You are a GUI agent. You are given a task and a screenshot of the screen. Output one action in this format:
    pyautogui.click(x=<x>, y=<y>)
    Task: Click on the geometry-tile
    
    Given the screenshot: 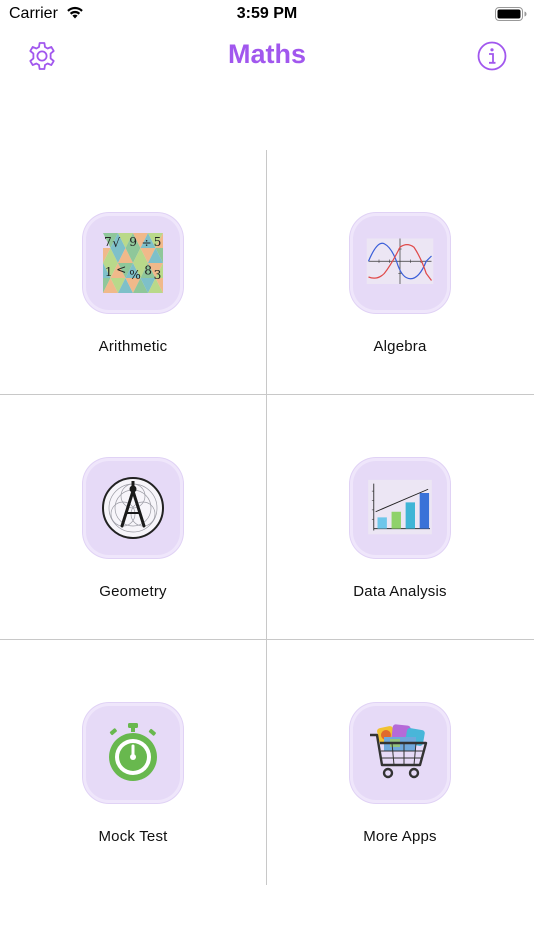 What is the action you would take?
    pyautogui.click(x=133, y=508)
    